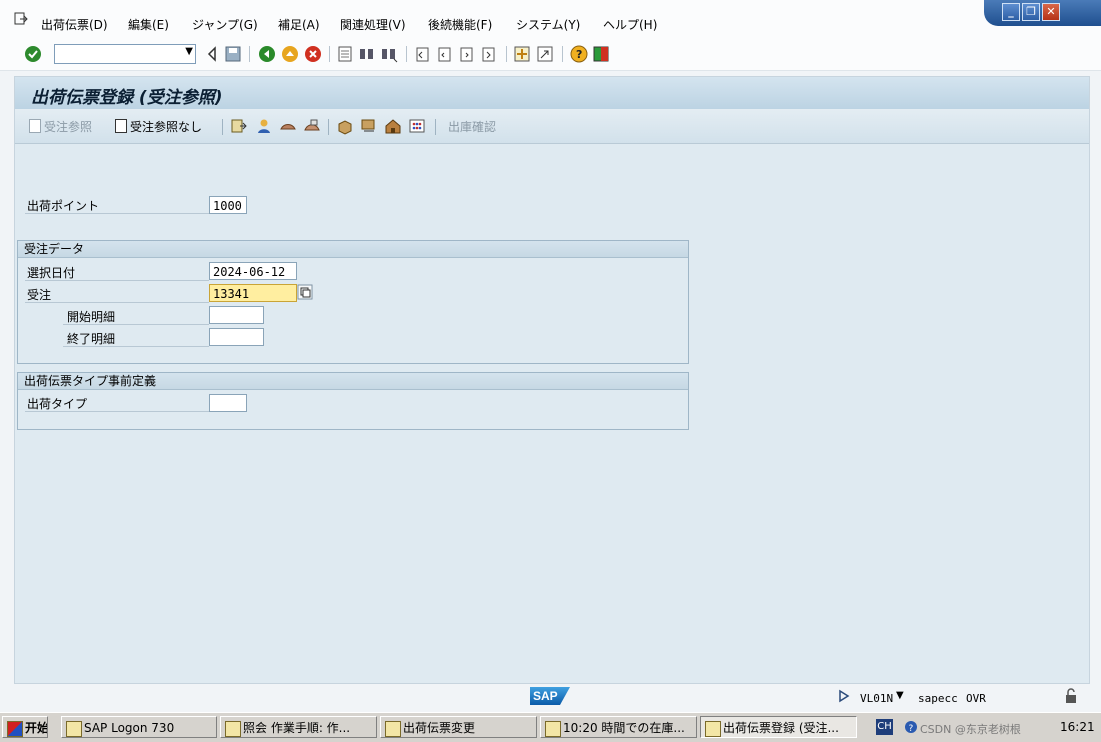  Describe the element at coordinates (267, 54) in the screenshot. I see `back-icon` at that location.